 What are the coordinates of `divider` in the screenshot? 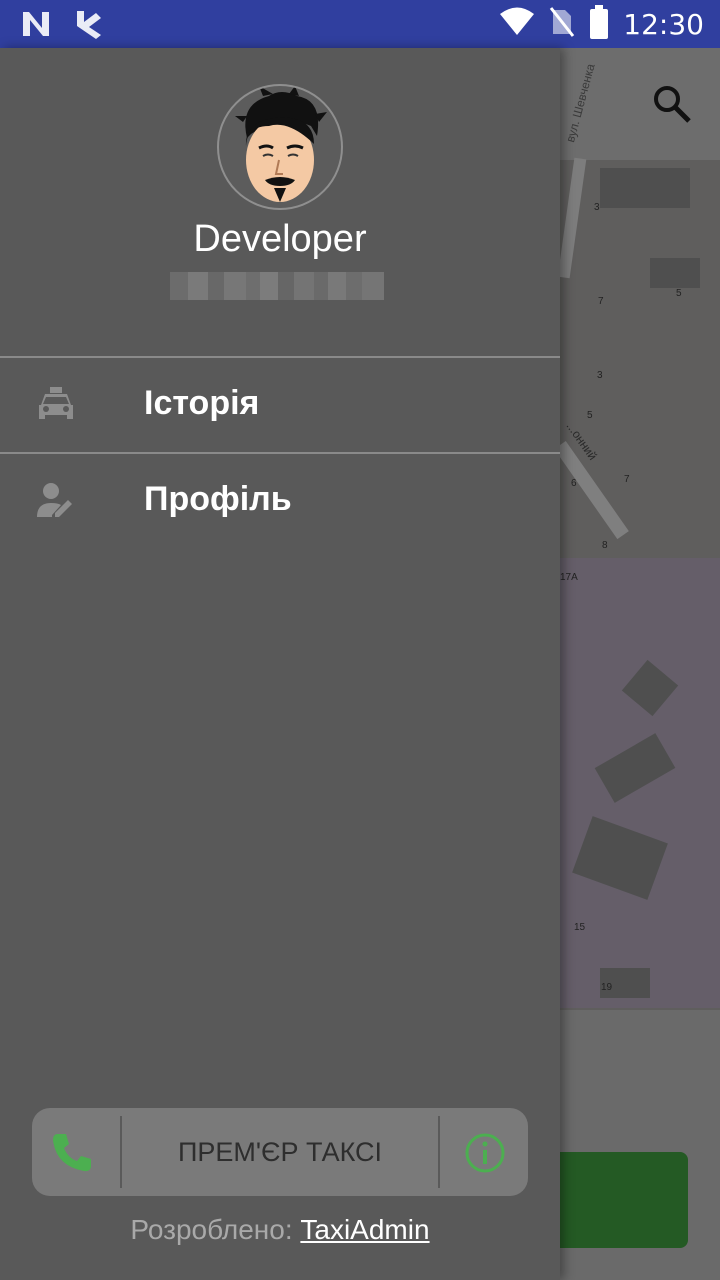 It's located at (439, 1152).